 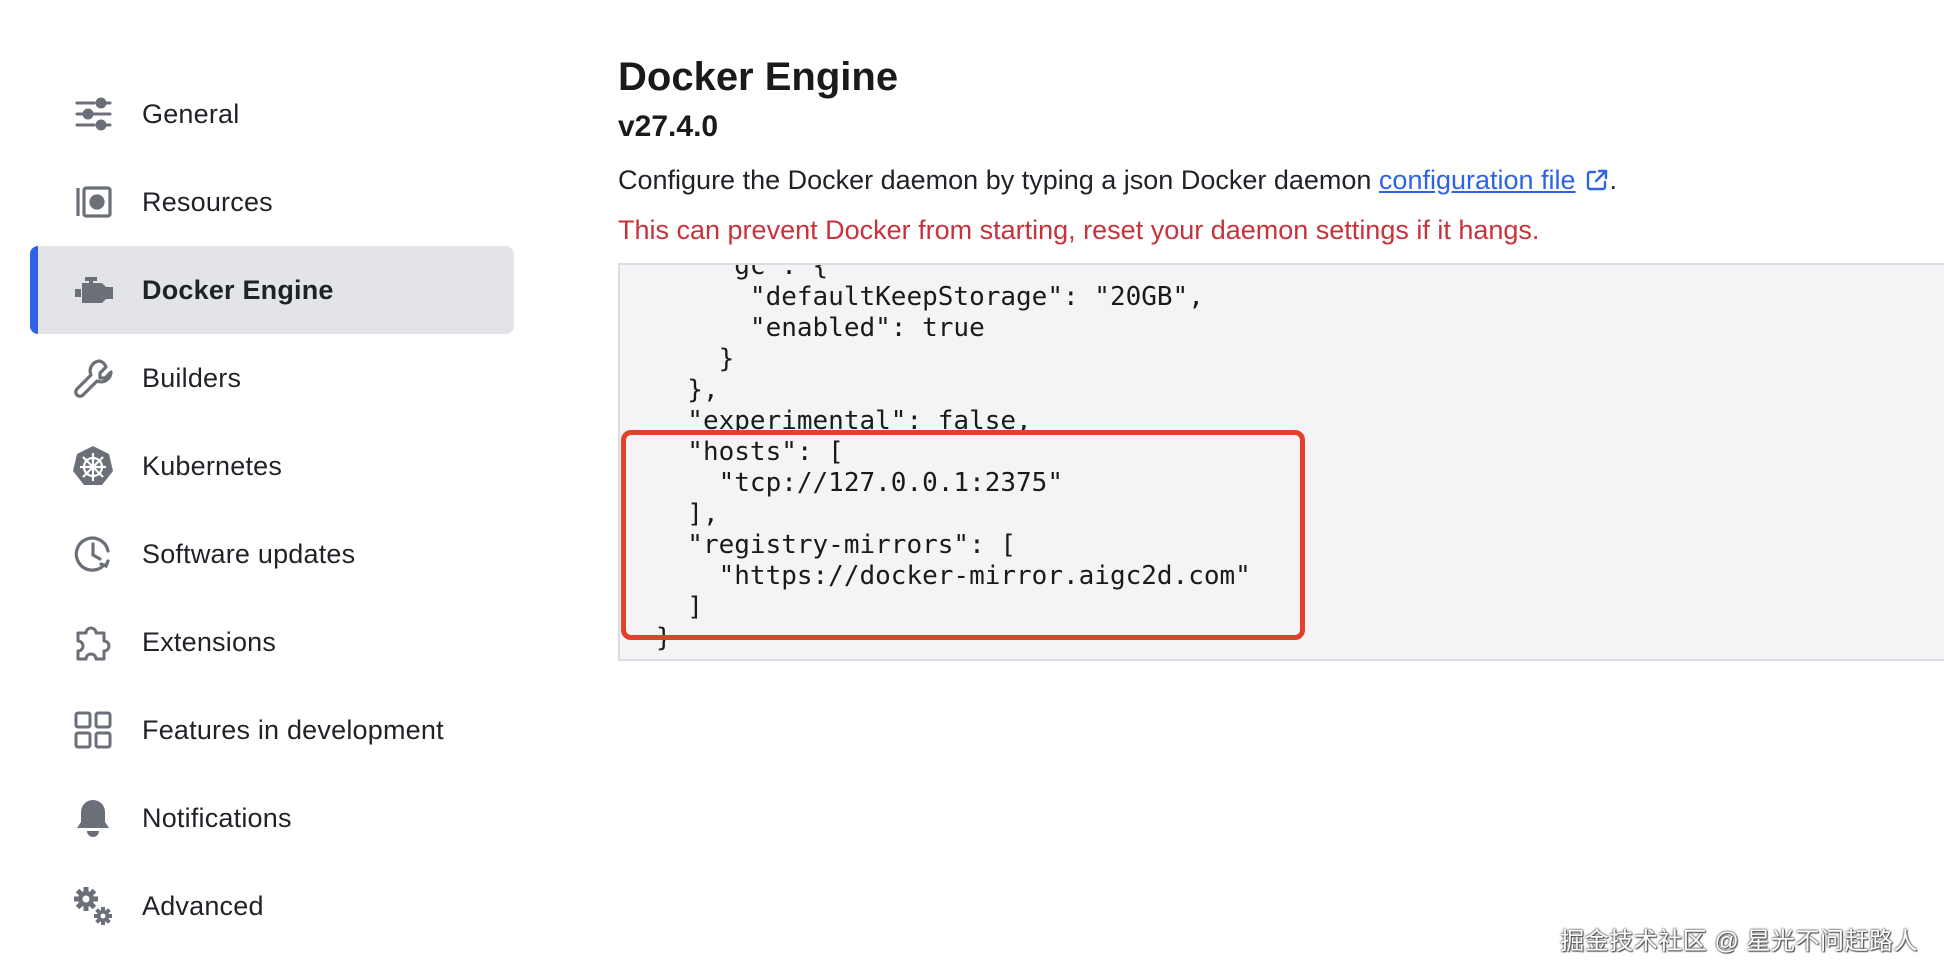 What do you see at coordinates (272, 906) in the screenshot?
I see `sidebar-item-advanced: Advanced` at bounding box center [272, 906].